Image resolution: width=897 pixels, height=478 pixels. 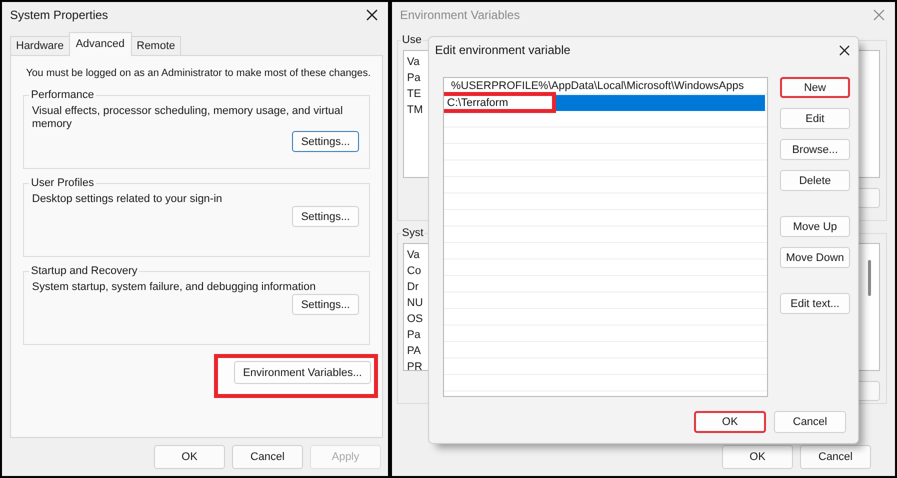 I want to click on tab: Hardware, so click(x=40, y=45).